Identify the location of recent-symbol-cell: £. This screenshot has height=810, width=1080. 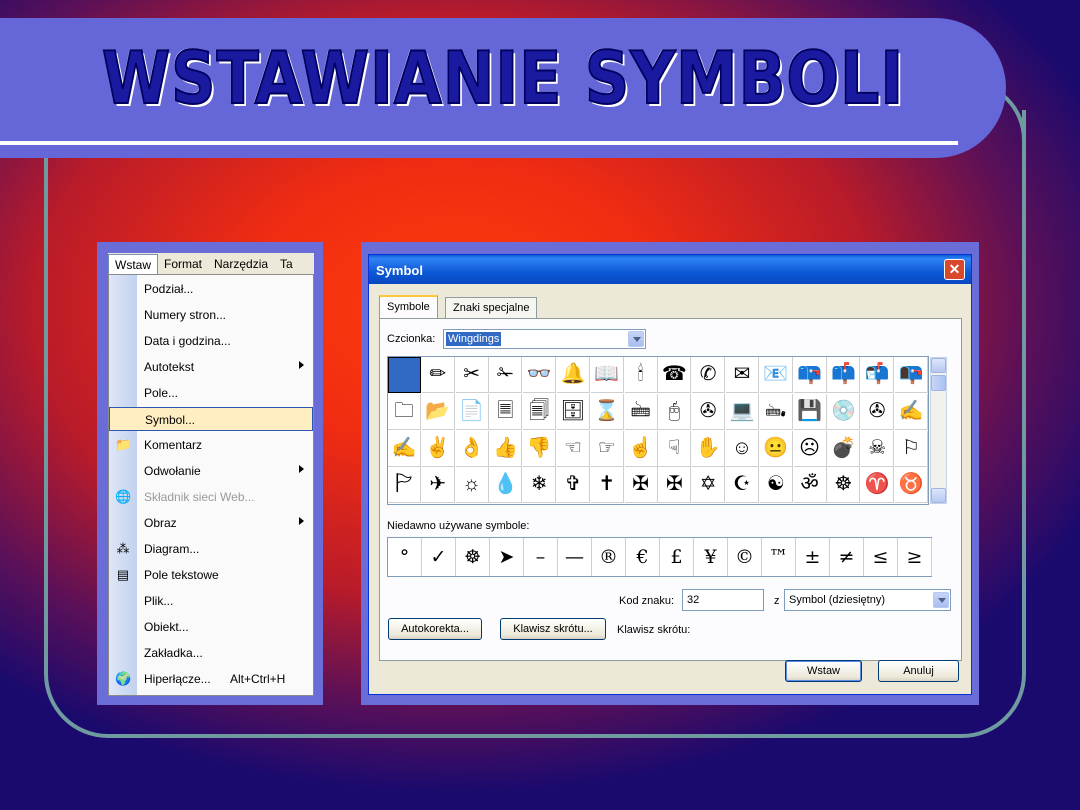
(677, 557).